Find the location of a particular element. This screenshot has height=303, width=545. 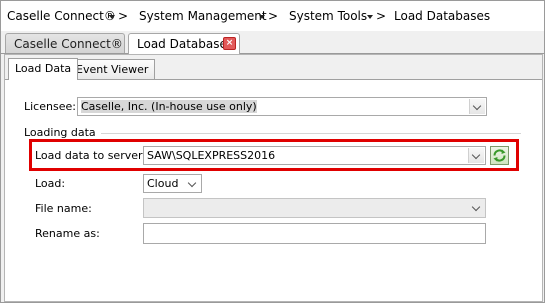

breadcrumb-label: Caselle Connect® is located at coordinates (61, 16).